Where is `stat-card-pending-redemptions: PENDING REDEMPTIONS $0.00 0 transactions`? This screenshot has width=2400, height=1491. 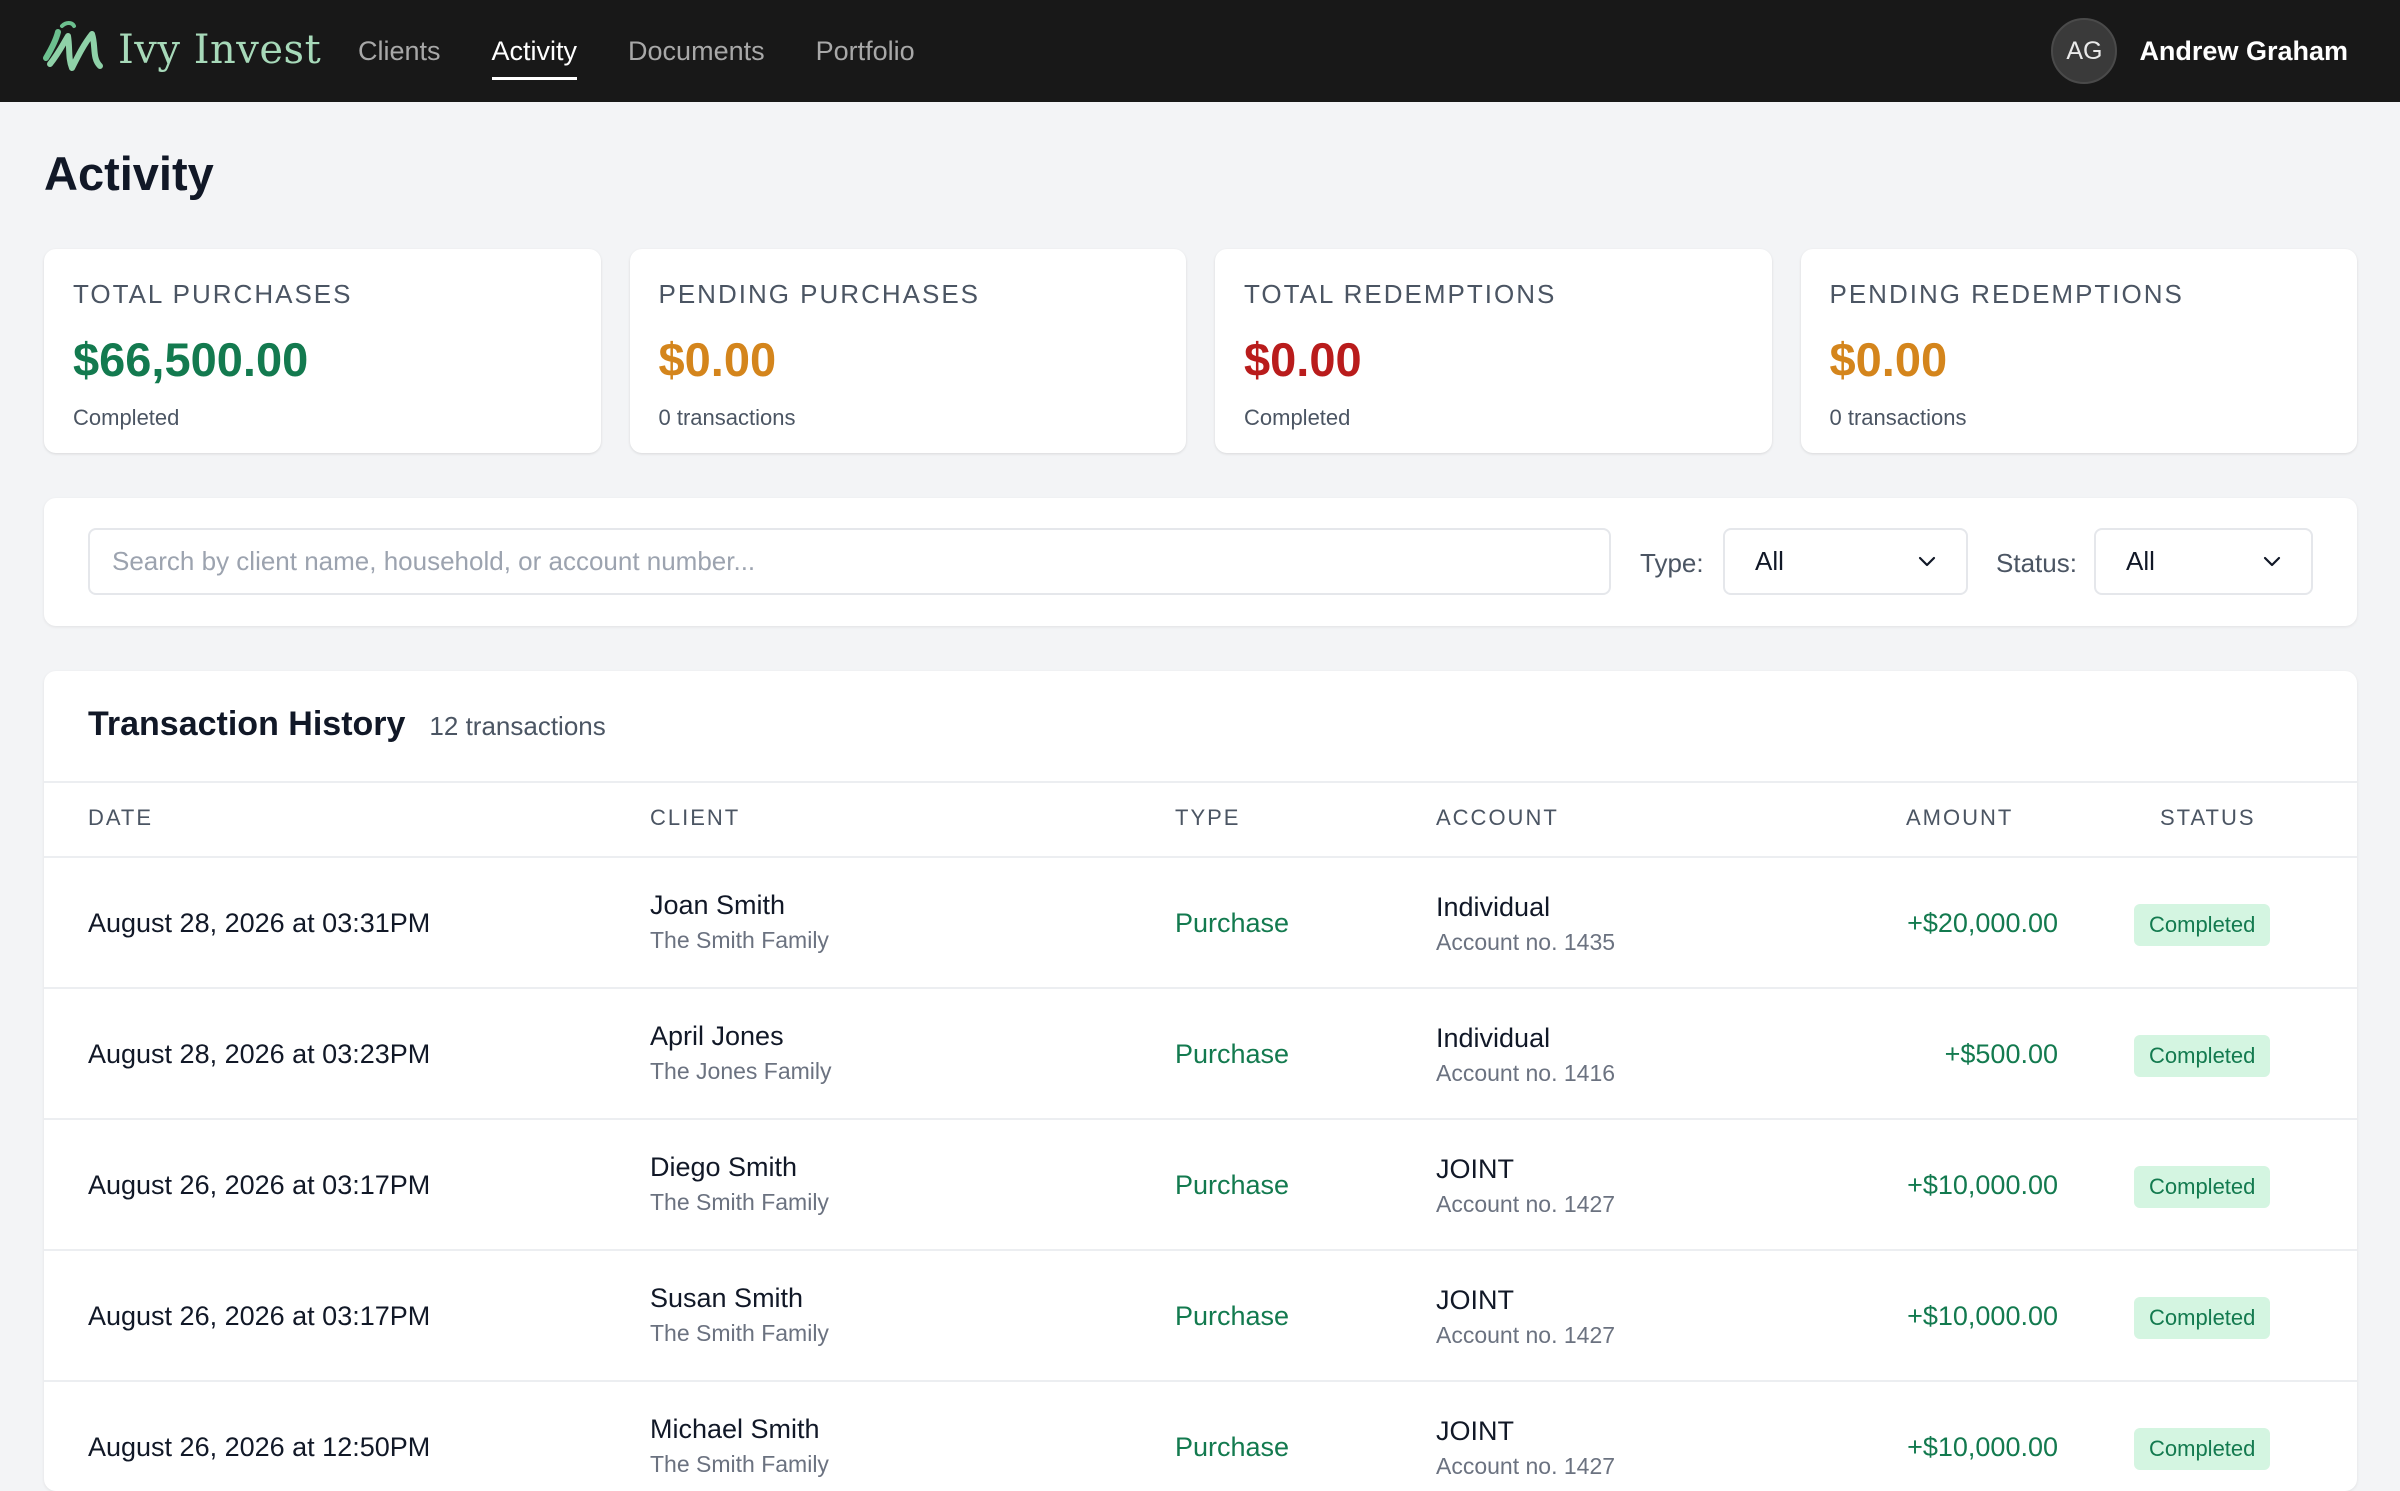 stat-card-pending-redemptions: PENDING REDEMPTIONS $0.00 0 transactions is located at coordinates (2078, 351).